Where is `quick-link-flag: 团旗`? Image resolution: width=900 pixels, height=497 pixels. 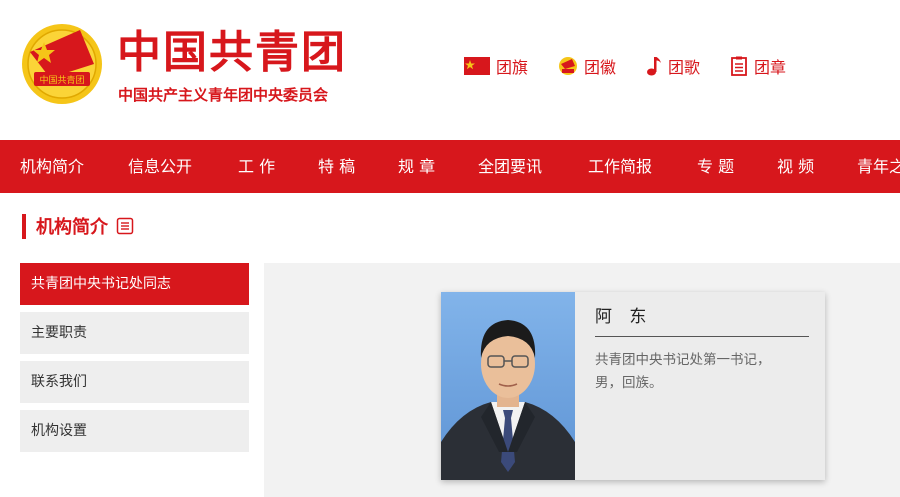
quick-link-flag: 团旗 is located at coordinates (496, 66).